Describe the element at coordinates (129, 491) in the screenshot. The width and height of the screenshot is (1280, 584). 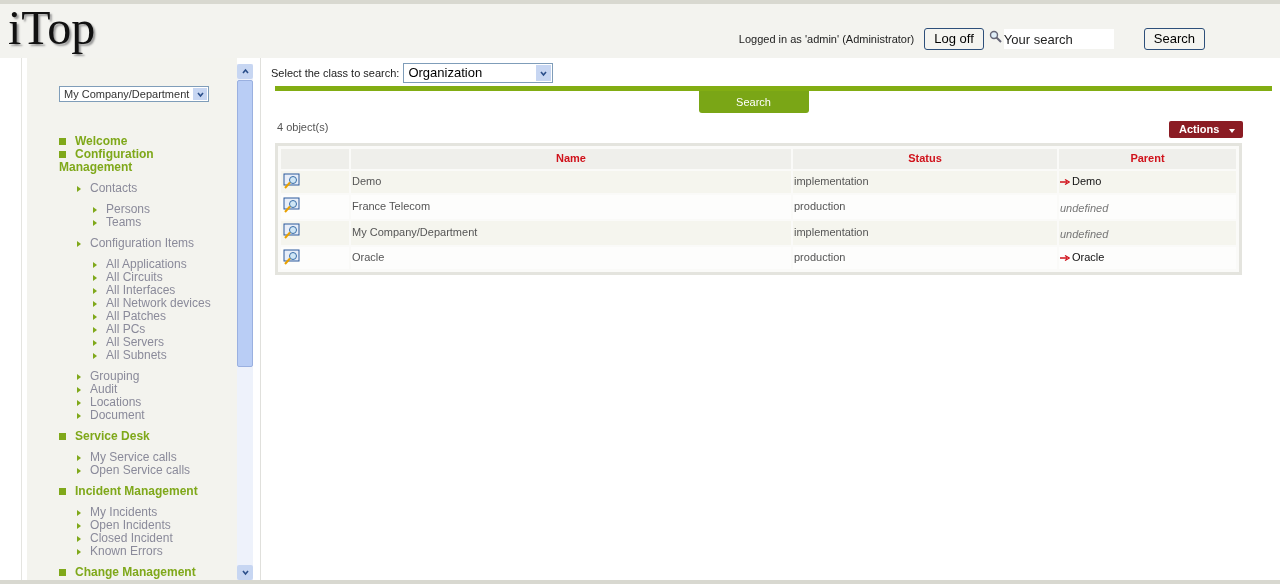
I see `menu-section: Incident Management` at that location.